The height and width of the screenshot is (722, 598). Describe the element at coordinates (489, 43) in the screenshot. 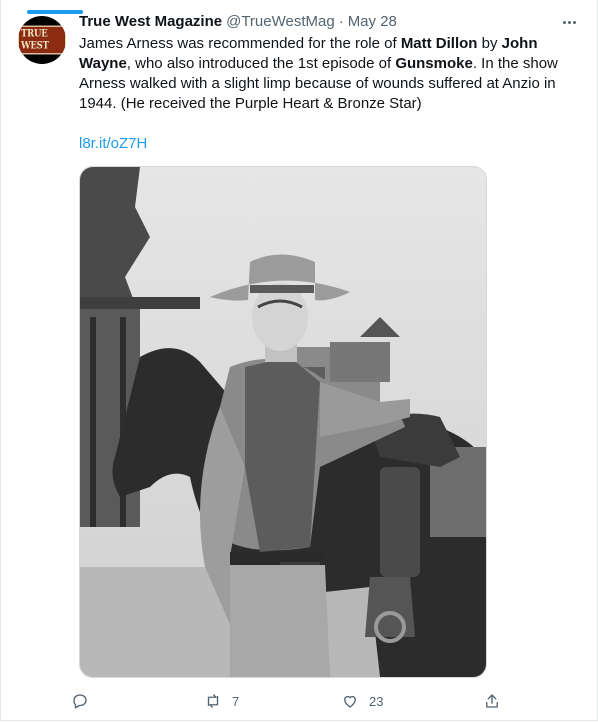

I see `tweet-text-segment: by` at that location.